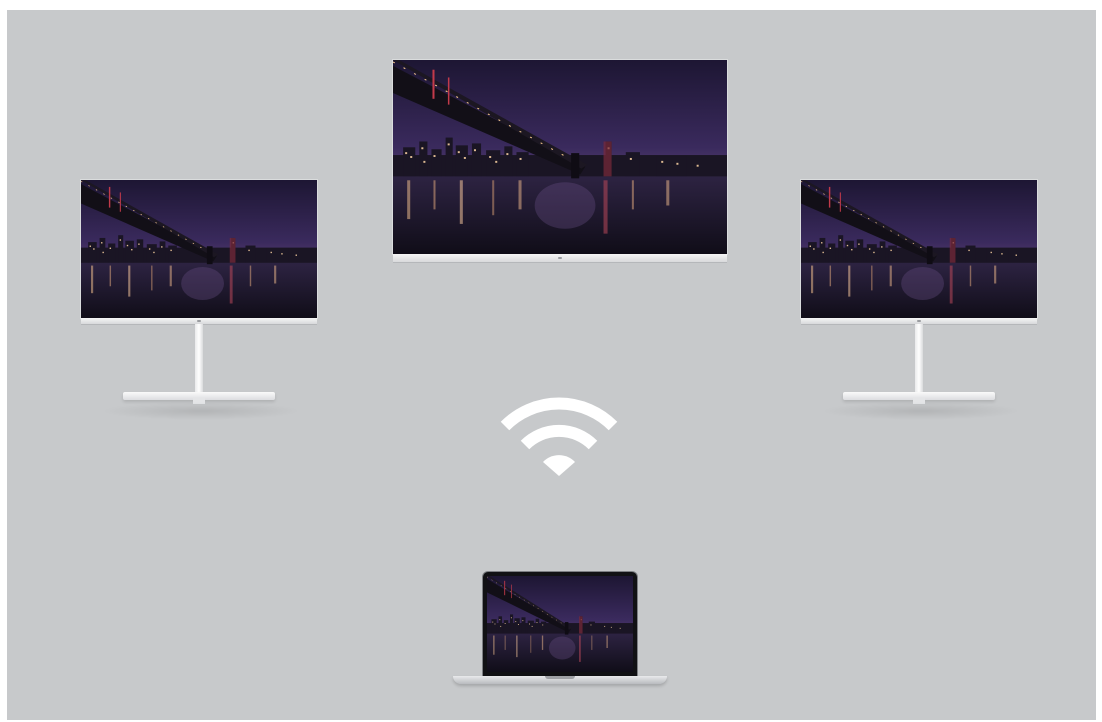 Image resolution: width=1102 pixels, height=722 pixels. Describe the element at coordinates (921, 411) in the screenshot. I see `right-monitor-shadow` at that location.